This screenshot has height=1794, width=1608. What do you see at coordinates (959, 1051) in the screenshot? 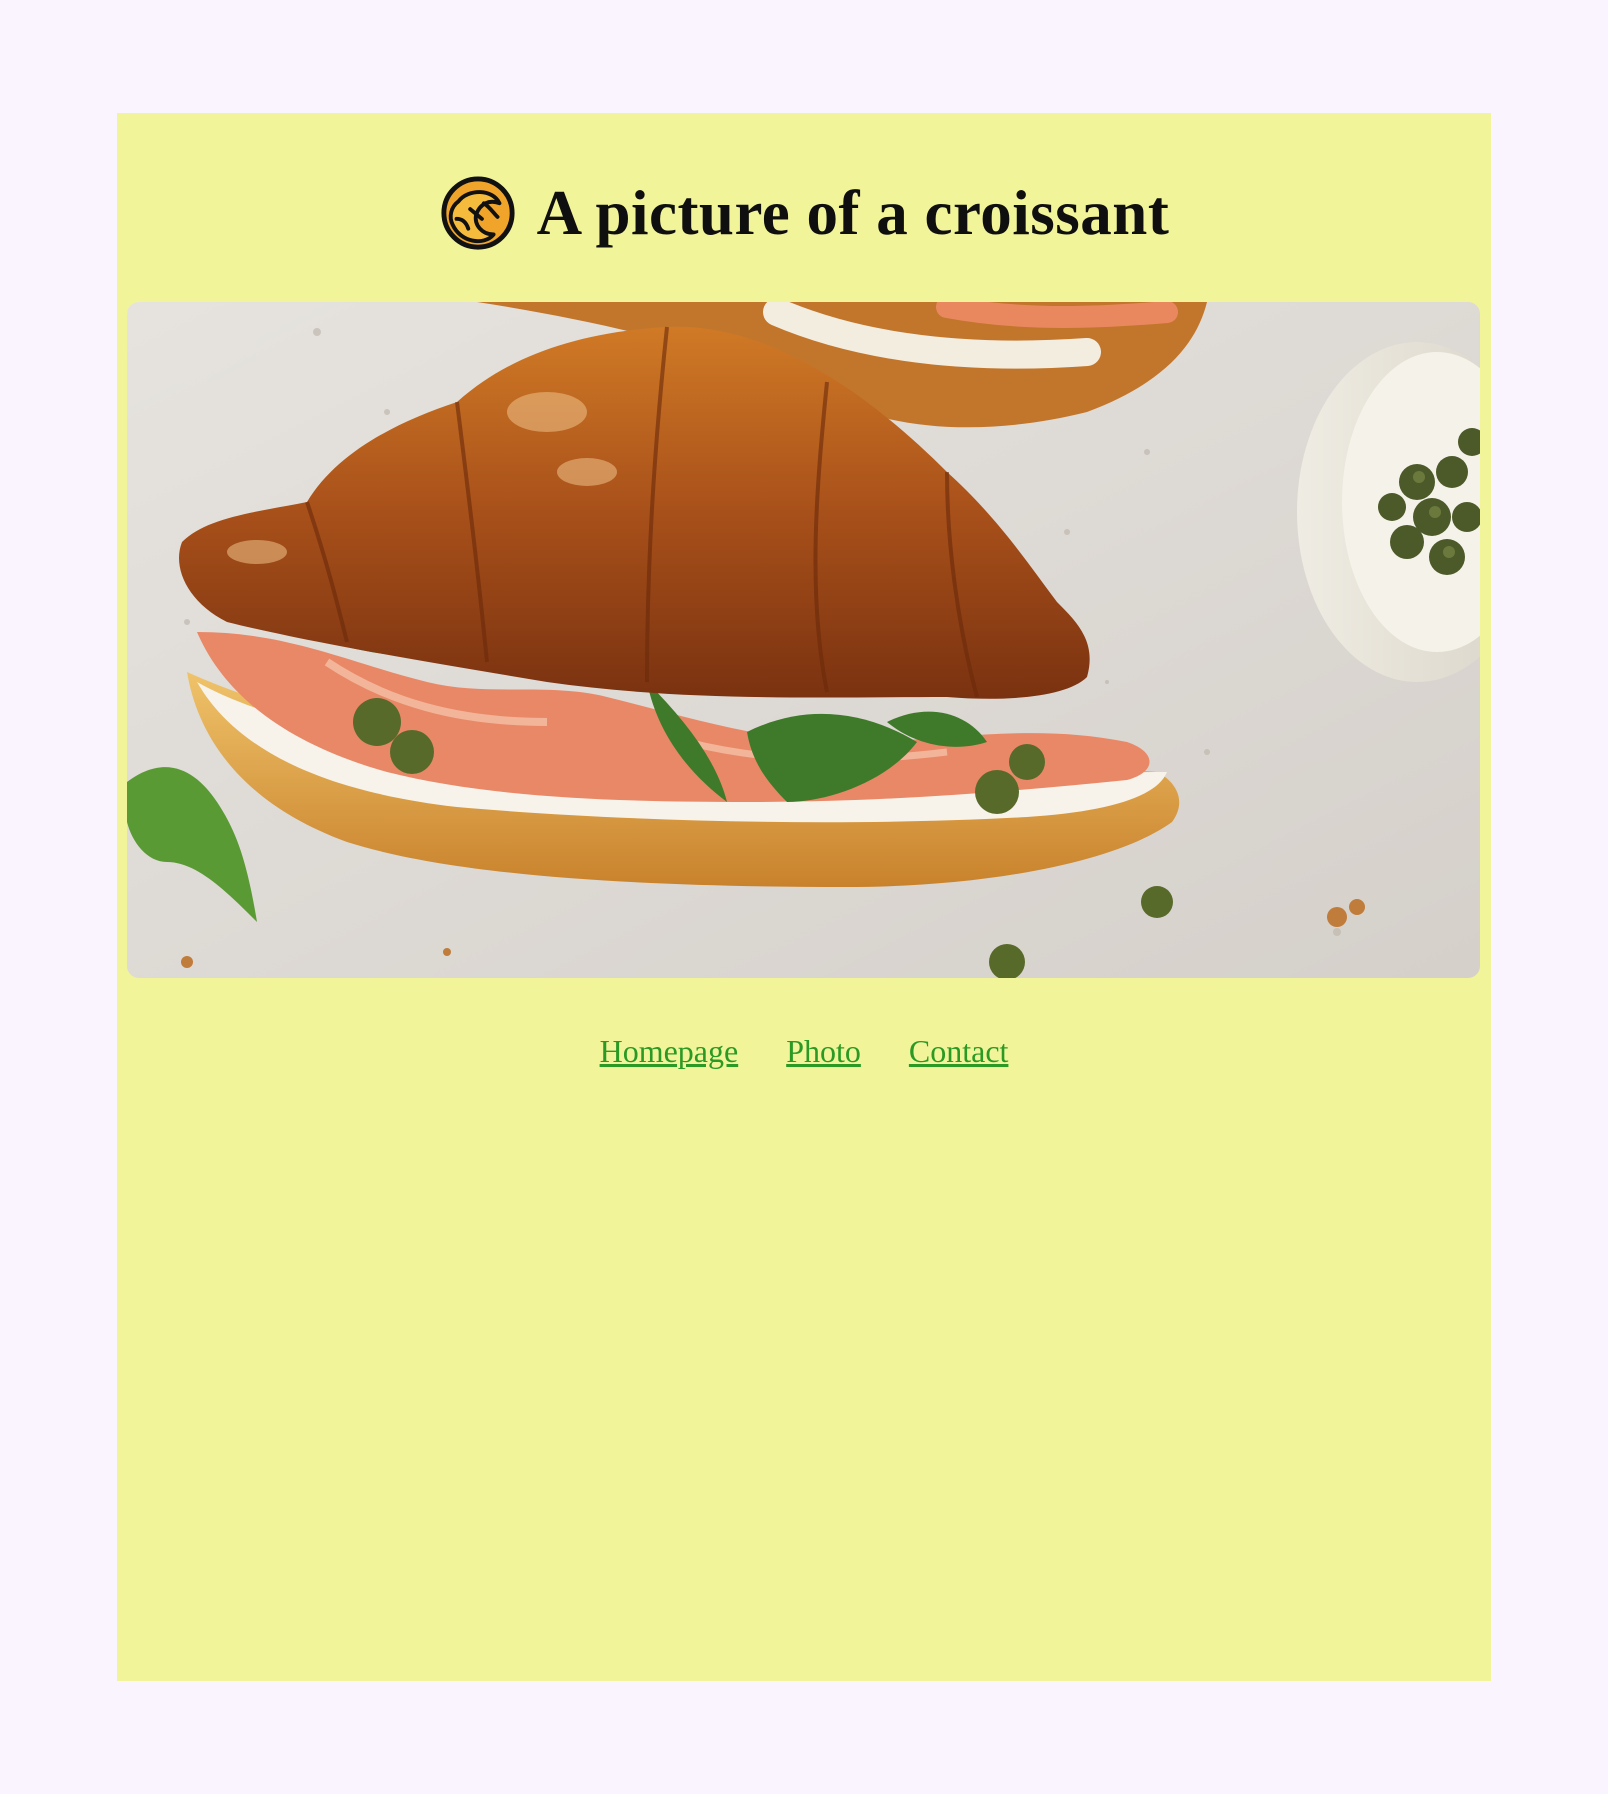
I see `nav-link-contact: Contact` at bounding box center [959, 1051].